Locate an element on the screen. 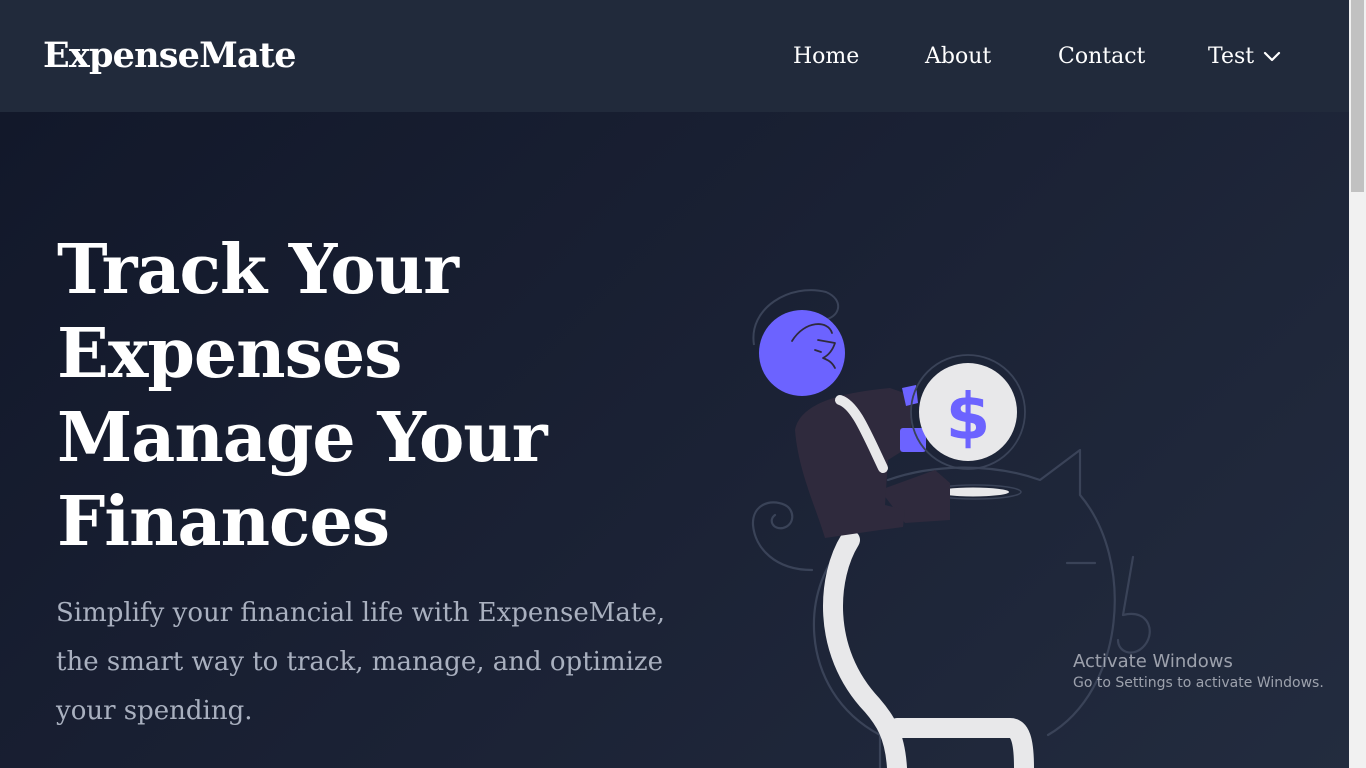 Image resolution: width=1366 pixels, height=768 pixels. watermark-title: Activate Windows is located at coordinates (1153, 661).